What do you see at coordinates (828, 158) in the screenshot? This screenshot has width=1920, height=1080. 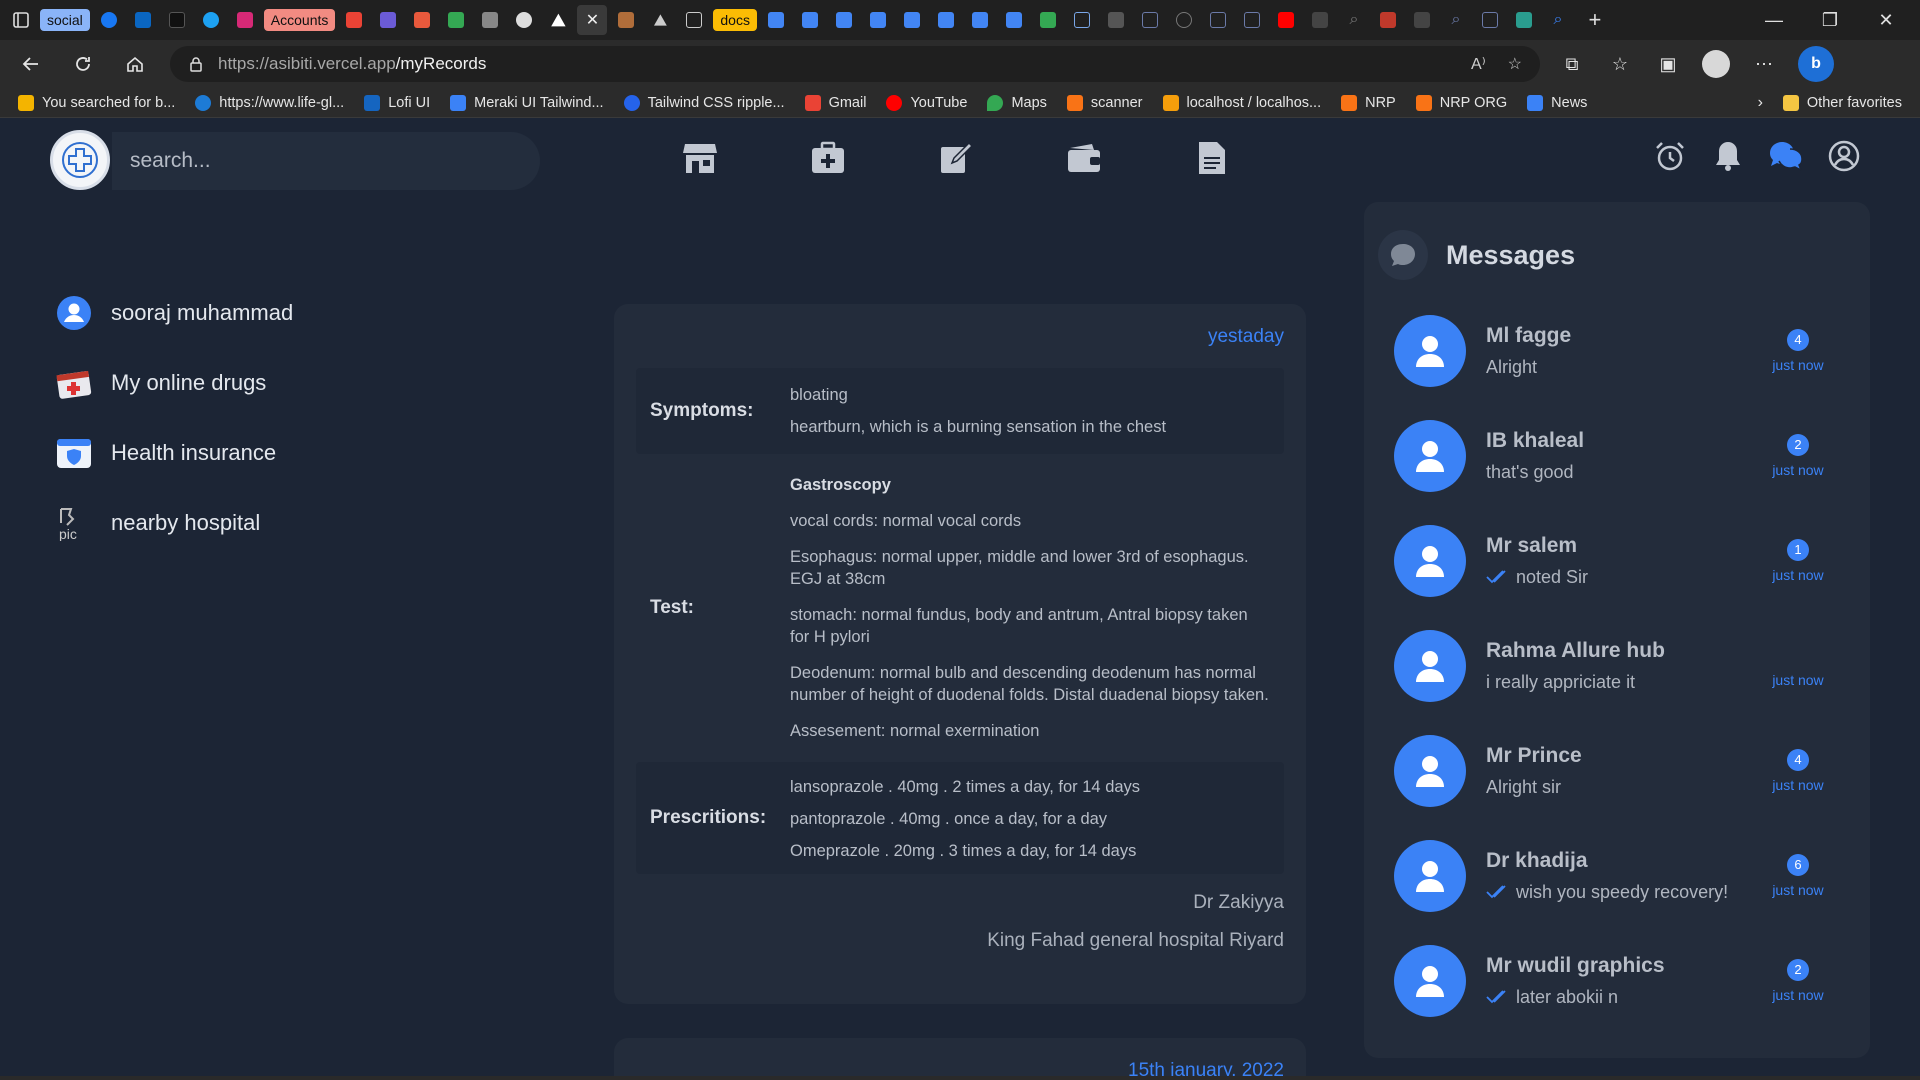 I see `medical-bag-icon` at bounding box center [828, 158].